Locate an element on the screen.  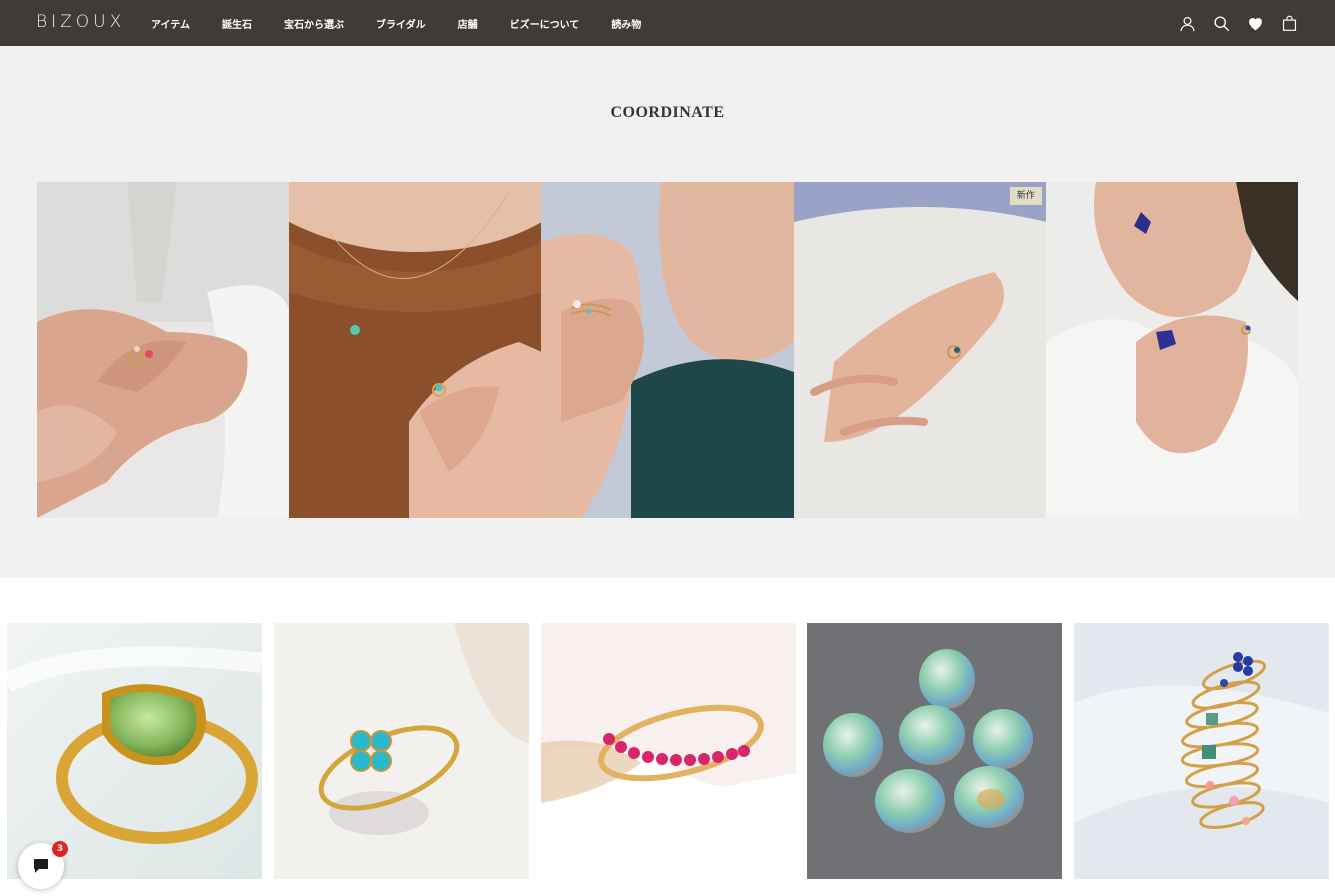
site-logo: BIZOUX is located at coordinates (80, 22).